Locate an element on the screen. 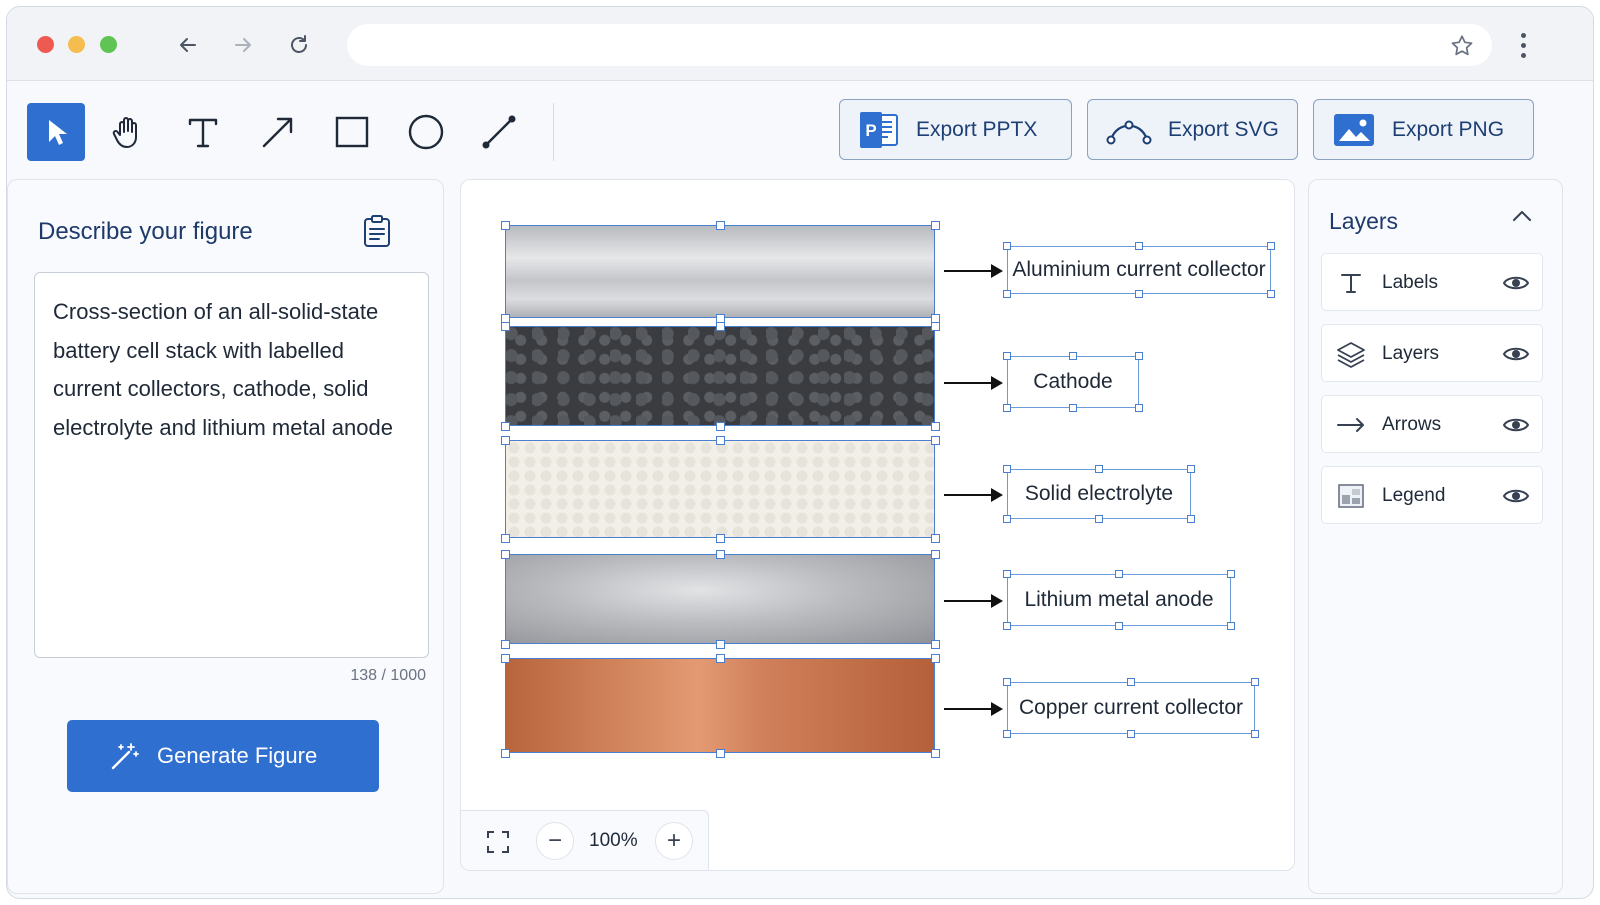  layer-label-box: Cathode is located at coordinates (1073, 382).